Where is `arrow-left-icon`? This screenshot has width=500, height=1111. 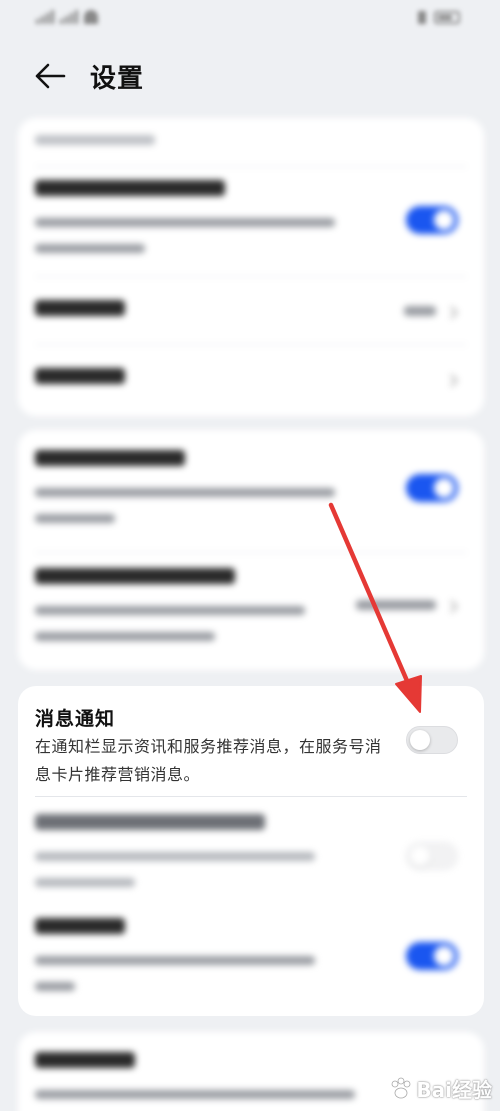 arrow-left-icon is located at coordinates (50, 76).